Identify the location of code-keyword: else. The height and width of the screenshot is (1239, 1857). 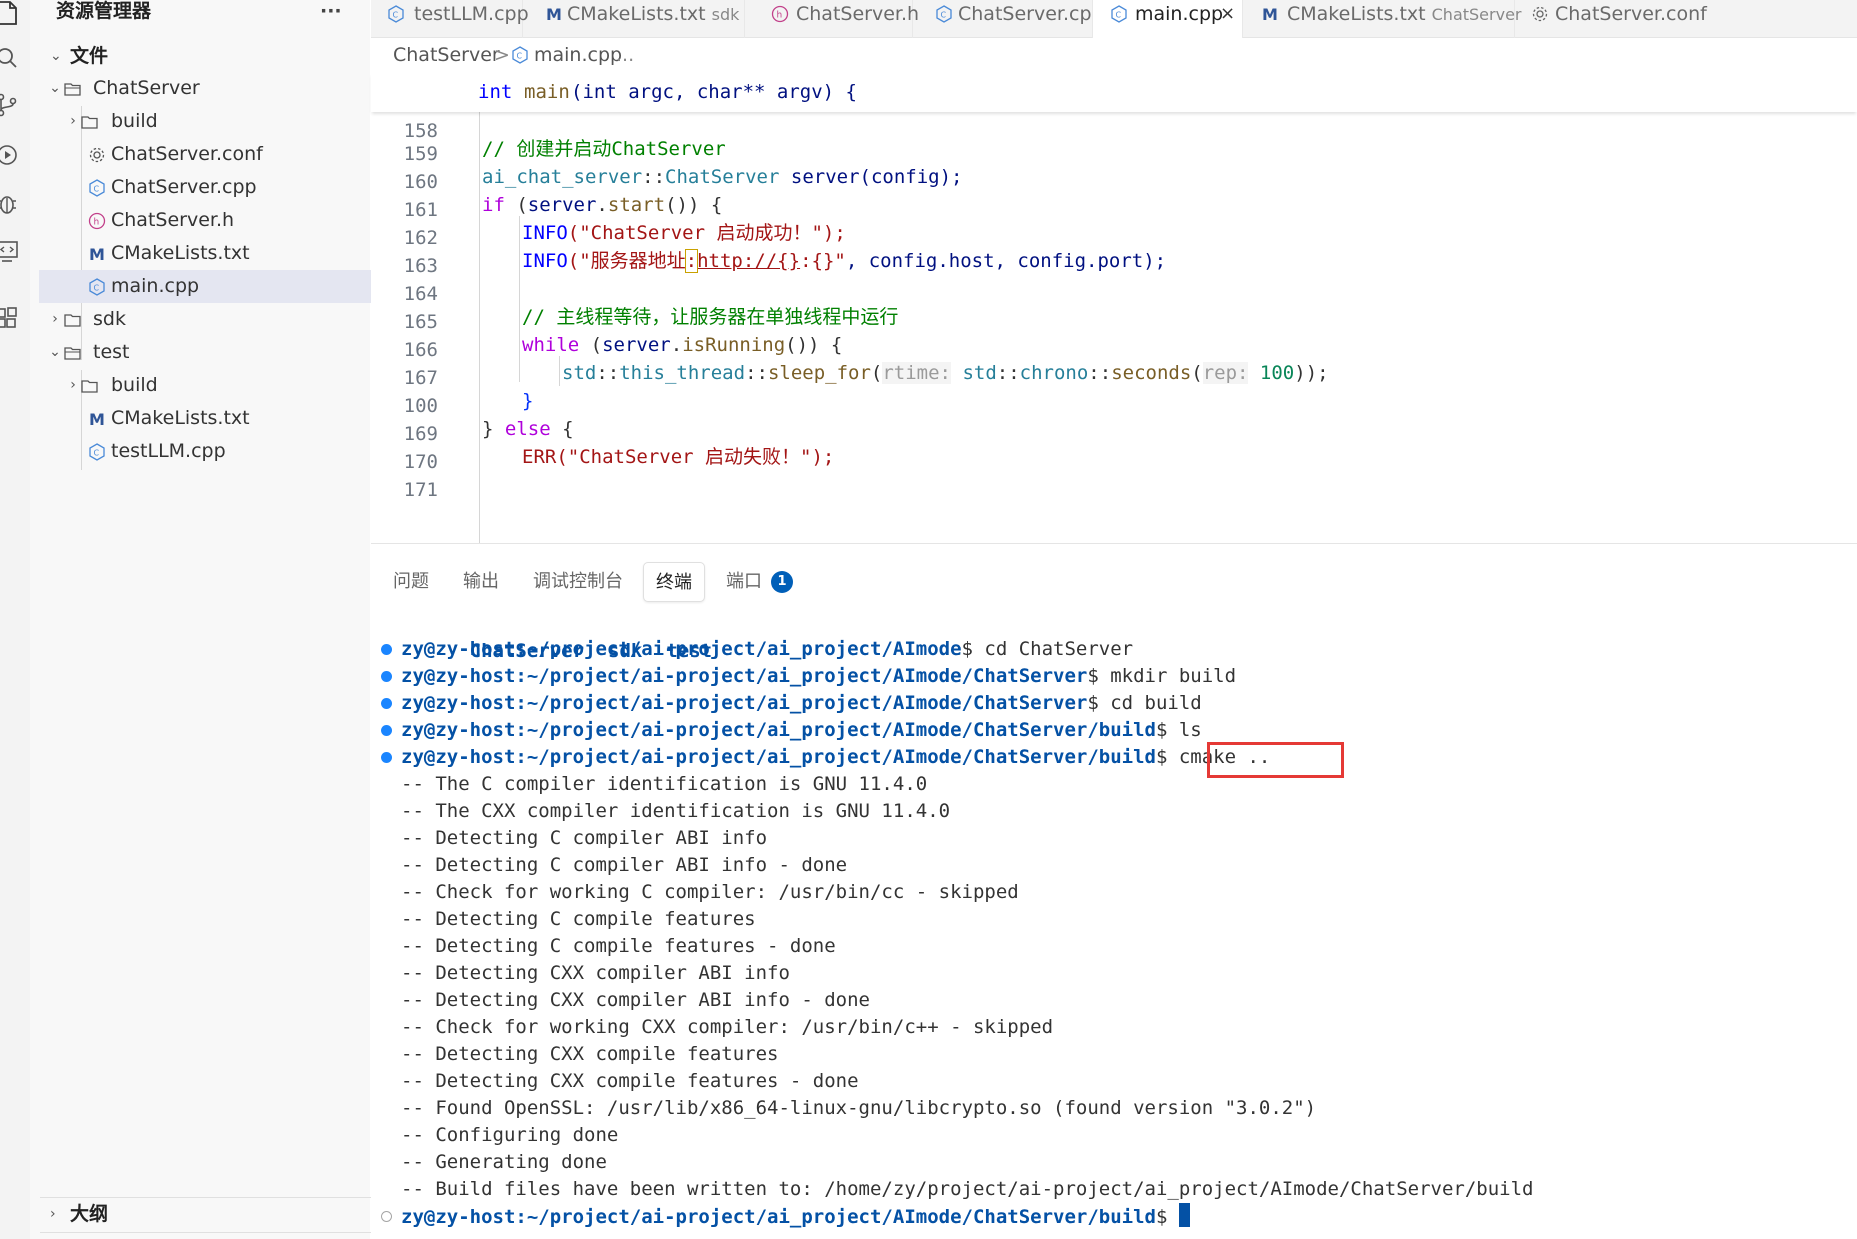
(527, 429).